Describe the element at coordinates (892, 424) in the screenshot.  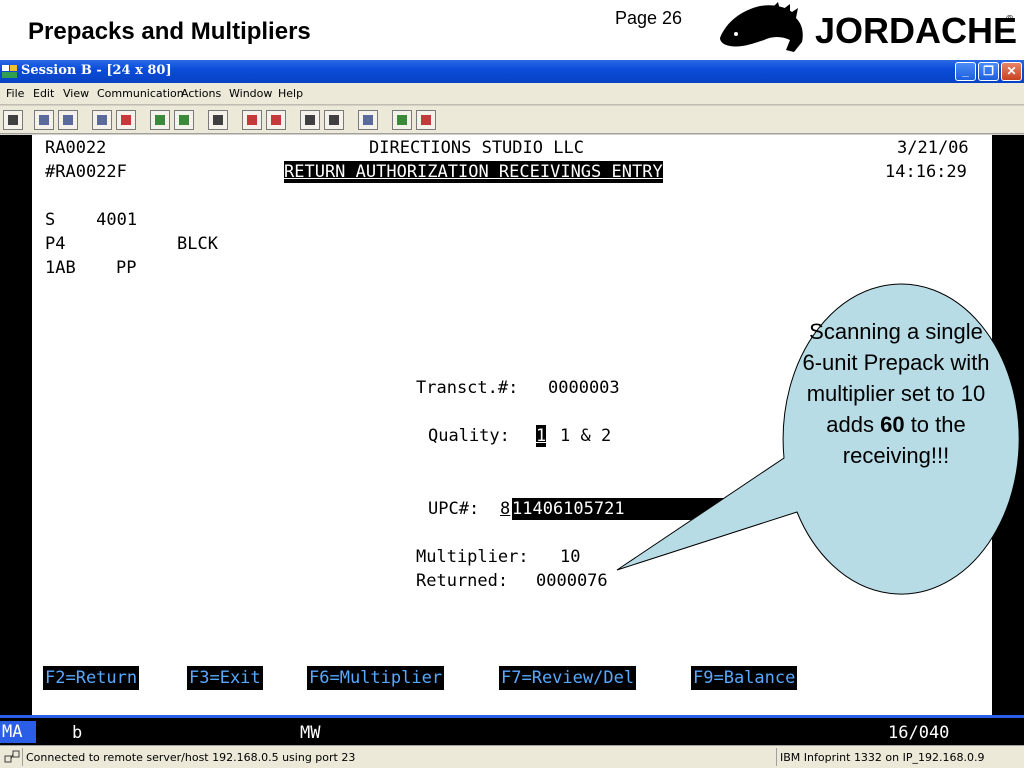
I see `callout-text-bold: 60` at that location.